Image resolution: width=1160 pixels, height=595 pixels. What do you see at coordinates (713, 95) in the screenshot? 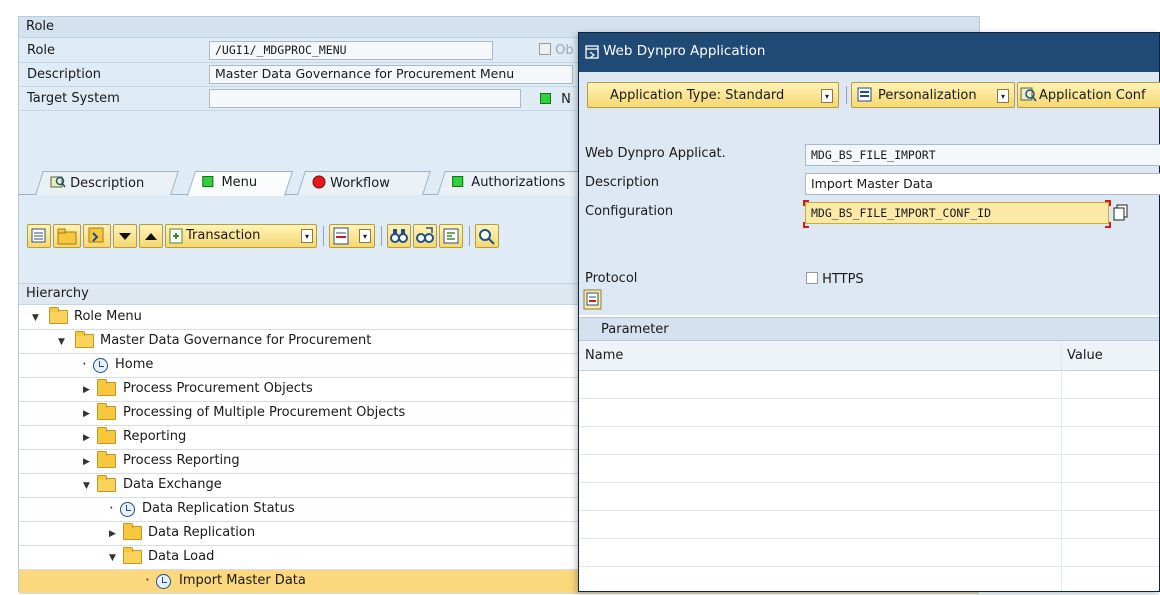
I see `application-type-button: Application Type: Standard ▾` at bounding box center [713, 95].